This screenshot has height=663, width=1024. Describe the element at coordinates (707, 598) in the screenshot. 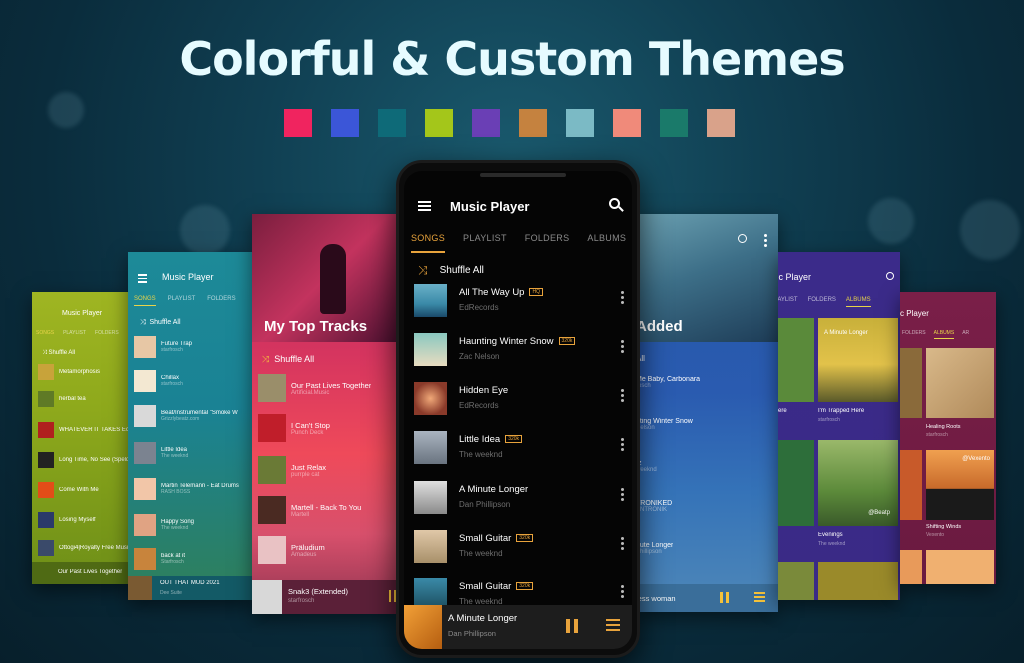

I see `mini-player: less woman` at that location.